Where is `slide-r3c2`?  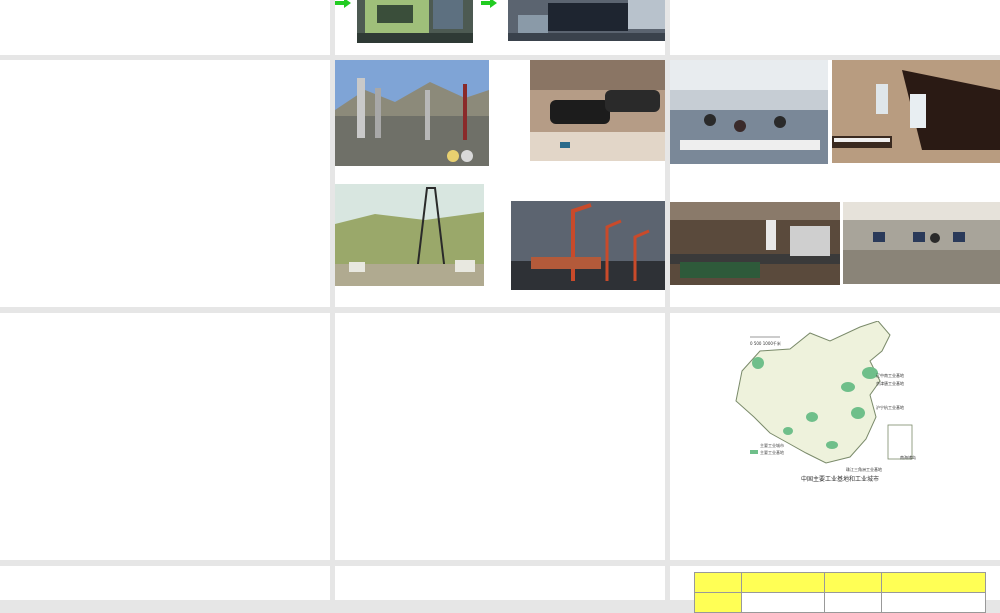
slide-r3c2 is located at coordinates (500, 436).